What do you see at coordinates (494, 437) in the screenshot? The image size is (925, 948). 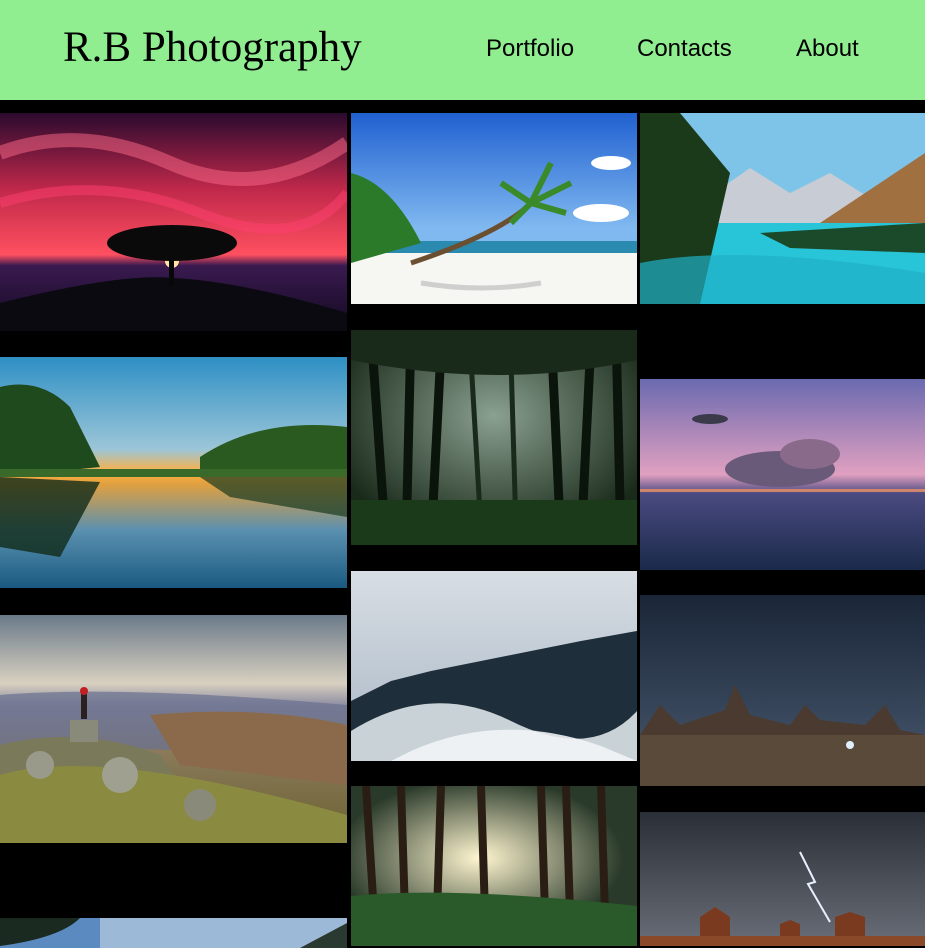 I see `misty-forest-photo` at bounding box center [494, 437].